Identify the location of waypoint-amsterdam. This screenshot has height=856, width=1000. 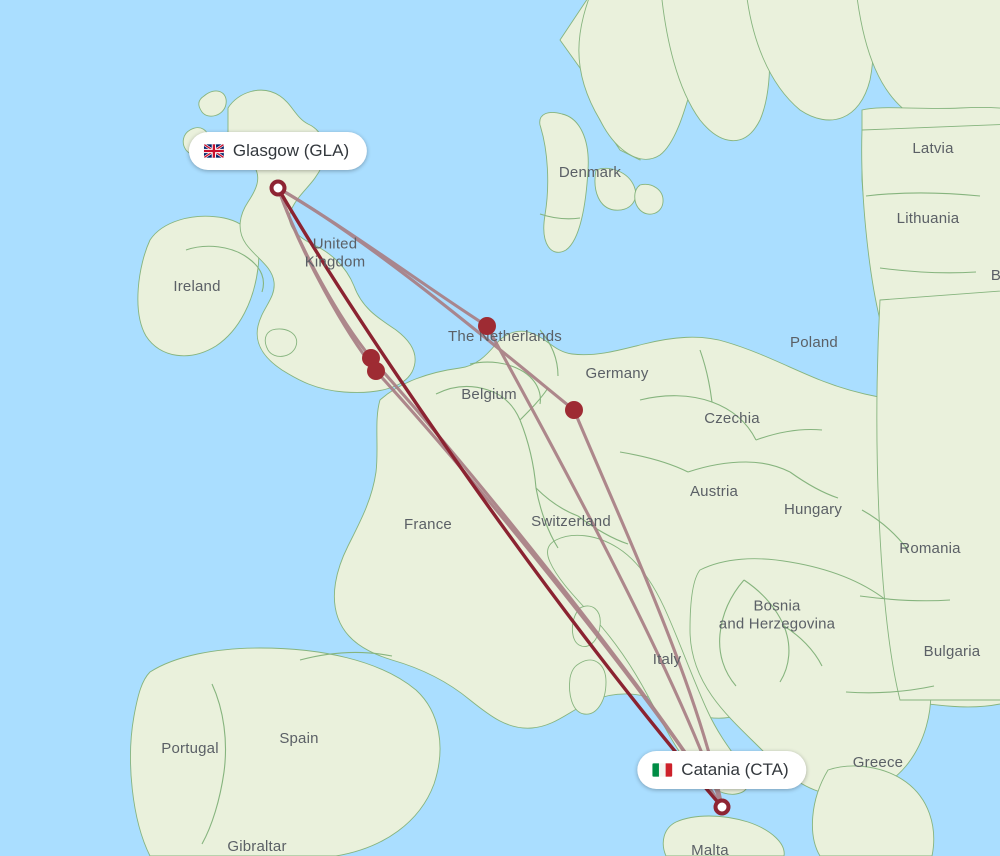
(487, 326).